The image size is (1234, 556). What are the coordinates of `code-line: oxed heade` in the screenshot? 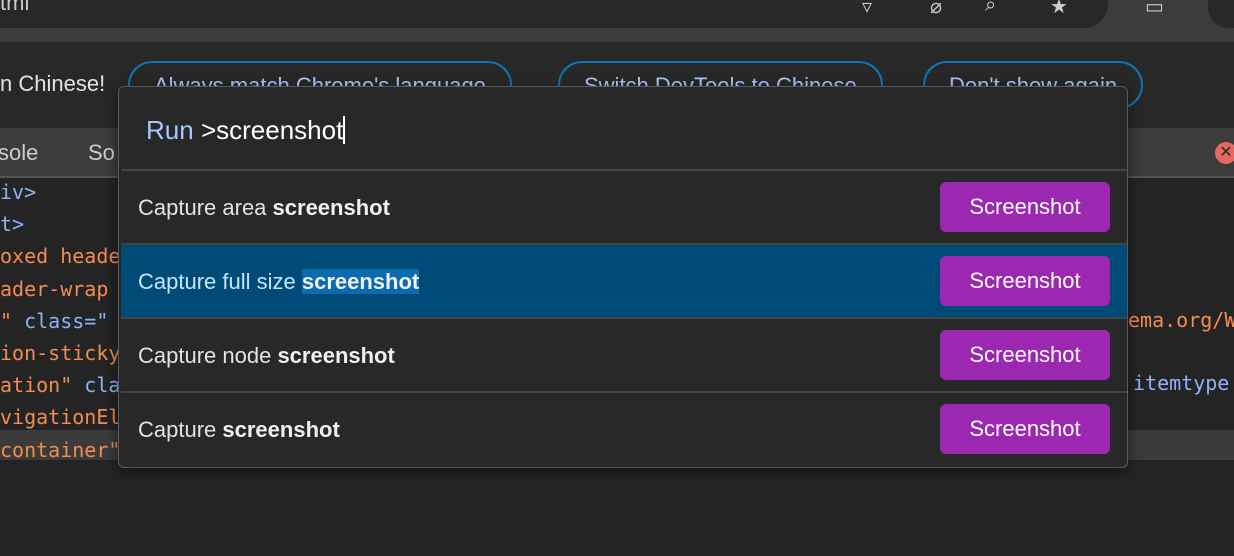 It's located at (60, 256).